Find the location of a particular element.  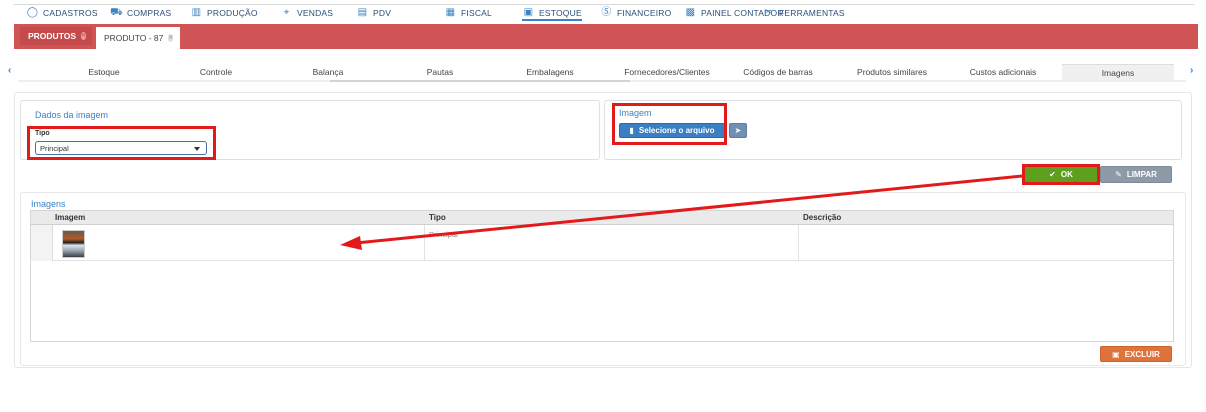

subtab-codigos-de-barras: Códigos de barras is located at coordinates (778, 72).